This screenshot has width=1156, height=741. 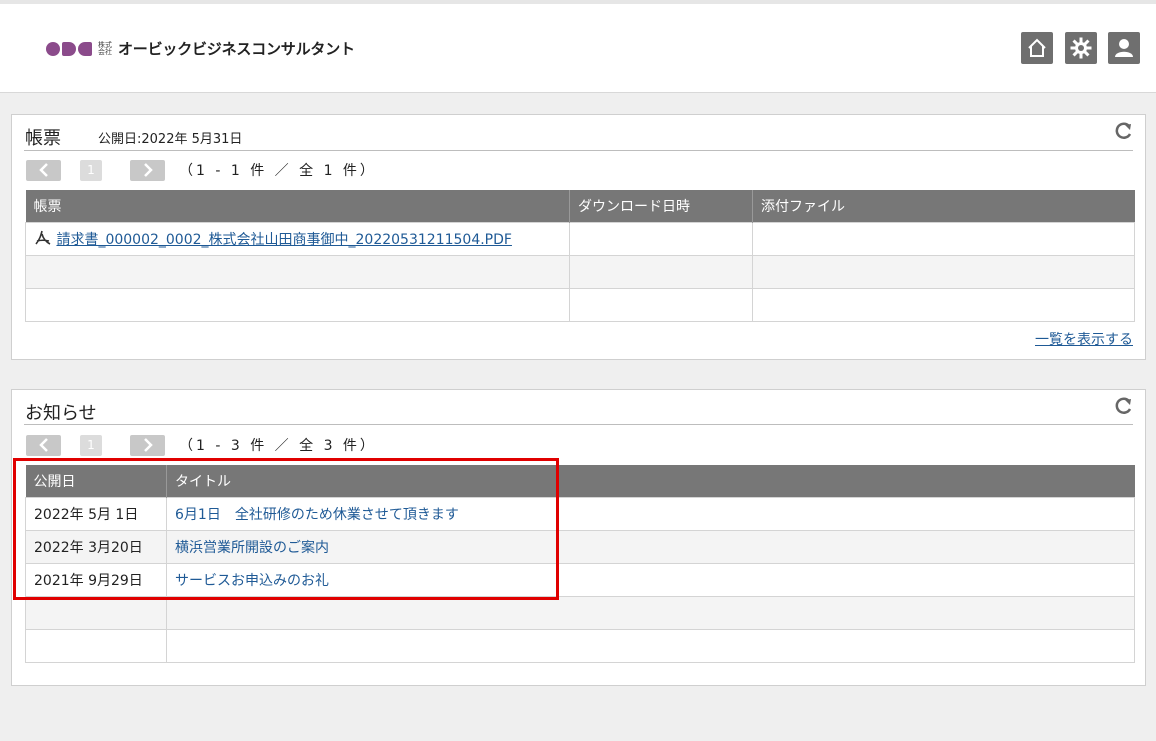 I want to click on date-cell: 2022年 5月 1日, so click(x=96, y=514).